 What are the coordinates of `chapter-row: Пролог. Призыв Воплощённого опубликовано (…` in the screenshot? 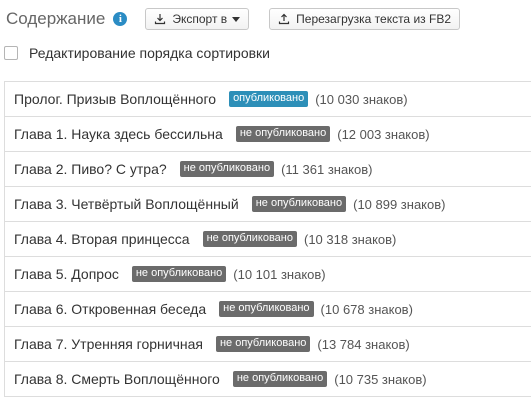 It's located at (268, 99).